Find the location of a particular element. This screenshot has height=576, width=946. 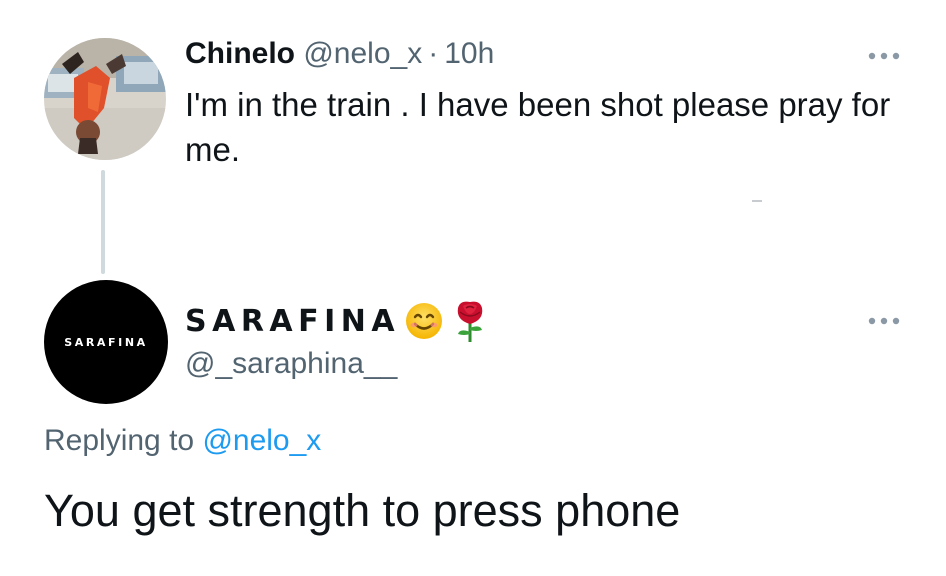

tweet1-display-name: Chinelo is located at coordinates (240, 53).